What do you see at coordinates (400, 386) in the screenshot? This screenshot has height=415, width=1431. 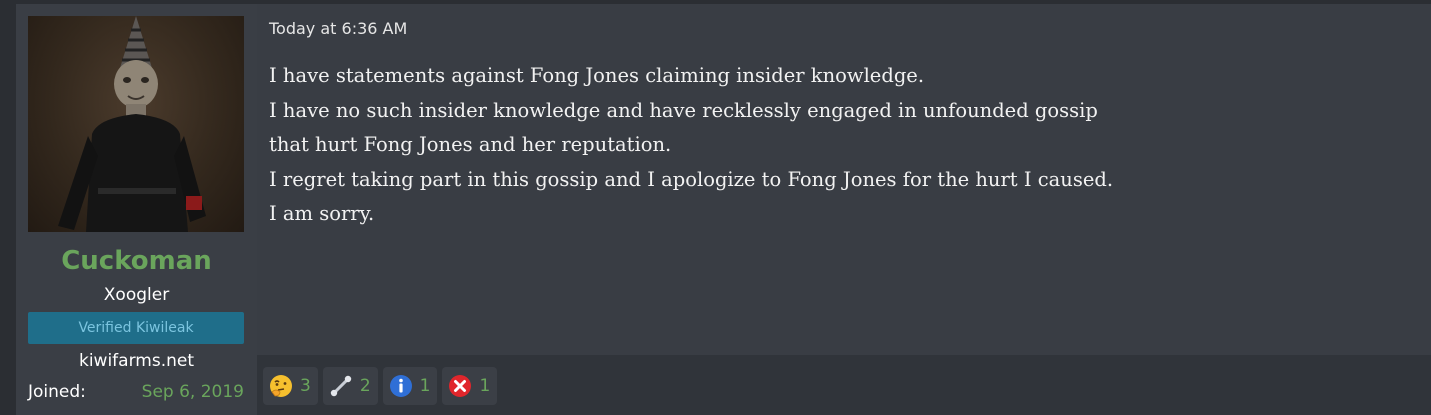 I see `info-icon` at bounding box center [400, 386].